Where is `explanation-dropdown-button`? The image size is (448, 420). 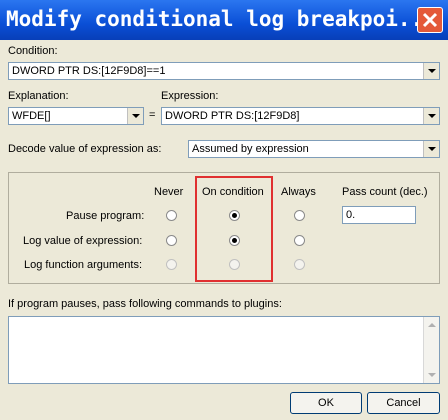
explanation-dropdown-button is located at coordinates (135, 116).